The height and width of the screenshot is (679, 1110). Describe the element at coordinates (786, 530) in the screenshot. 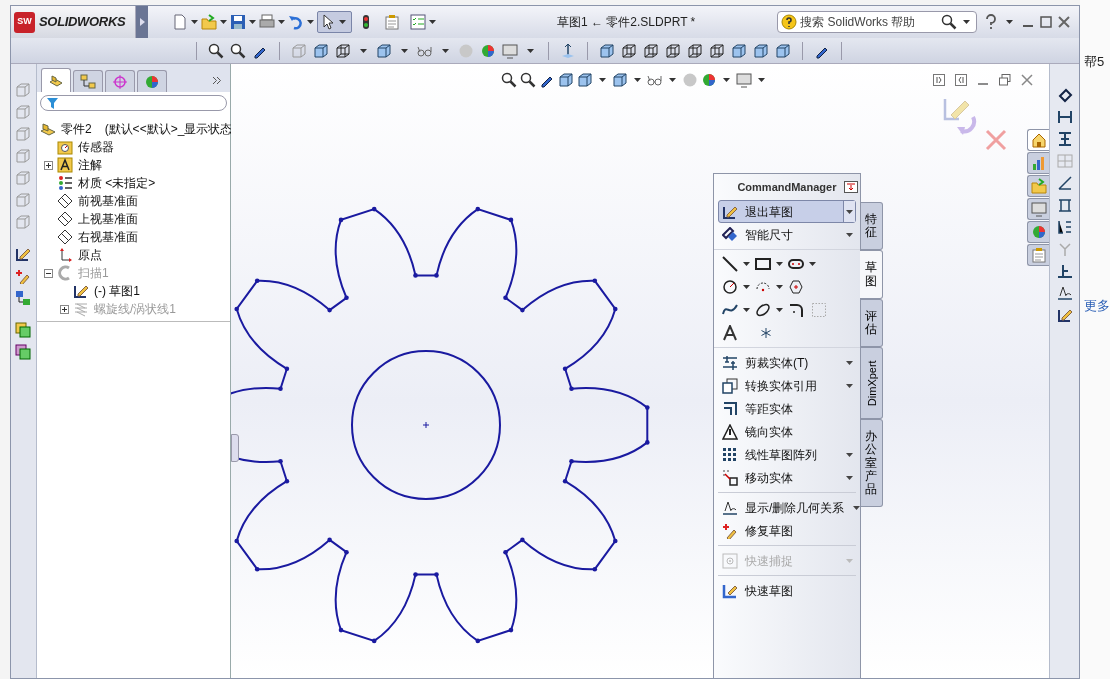

I see `command-button: 修复草图` at that location.